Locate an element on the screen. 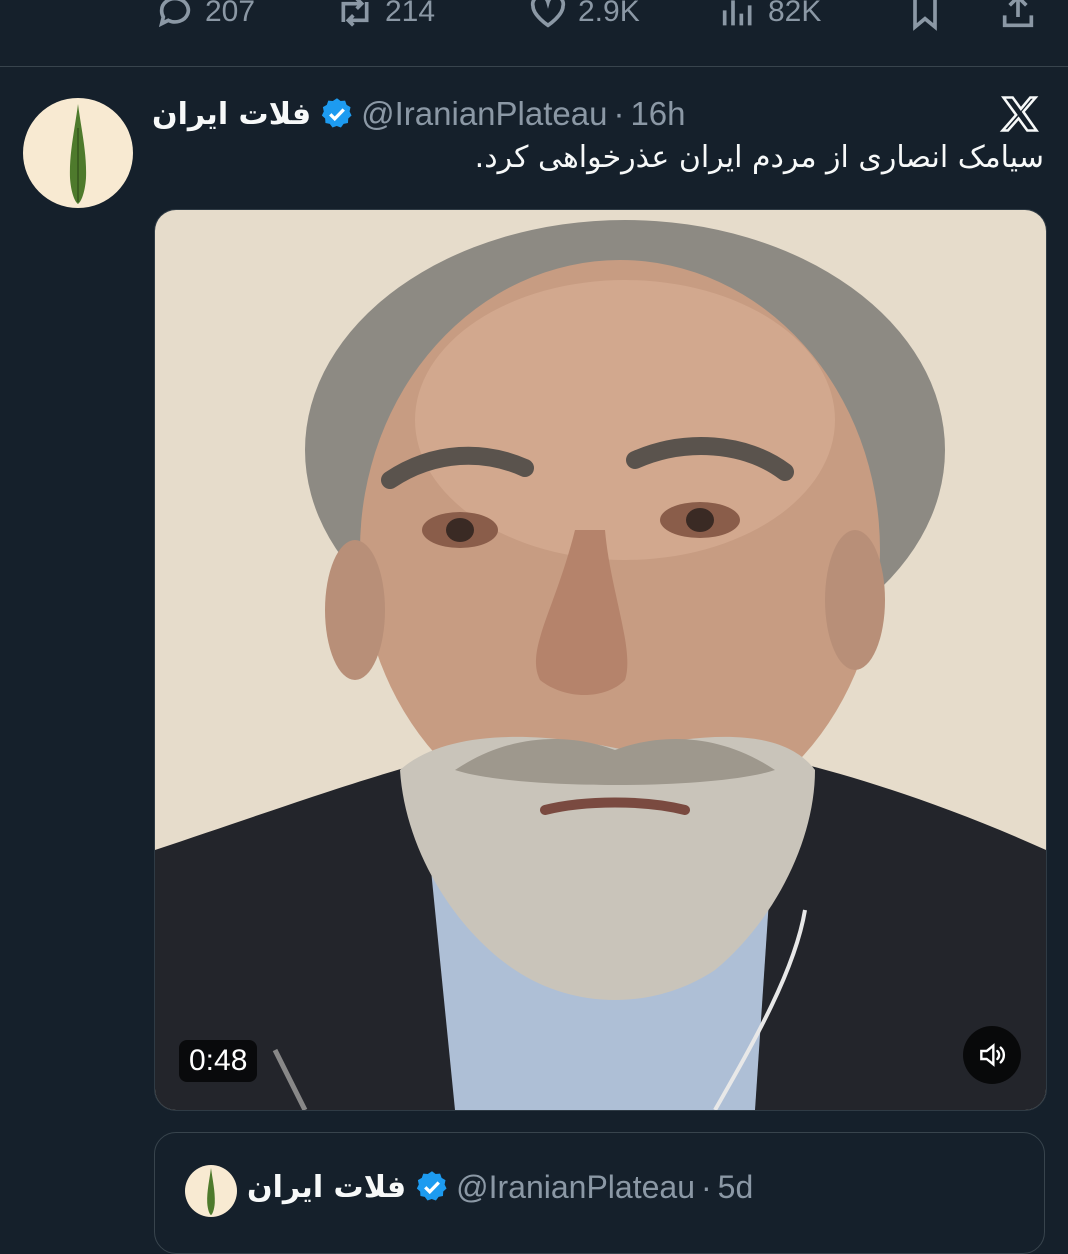  avatar is located at coordinates (78, 153).